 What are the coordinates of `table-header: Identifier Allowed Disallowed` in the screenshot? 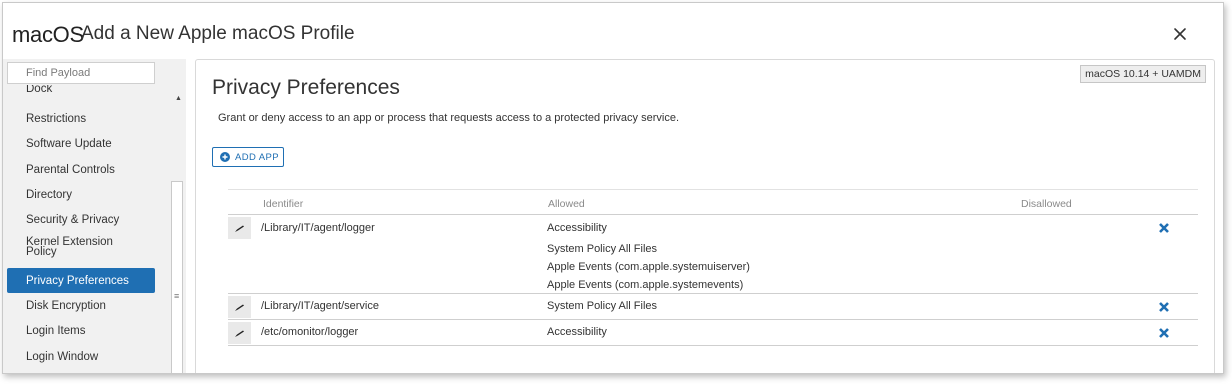 It's located at (713, 202).